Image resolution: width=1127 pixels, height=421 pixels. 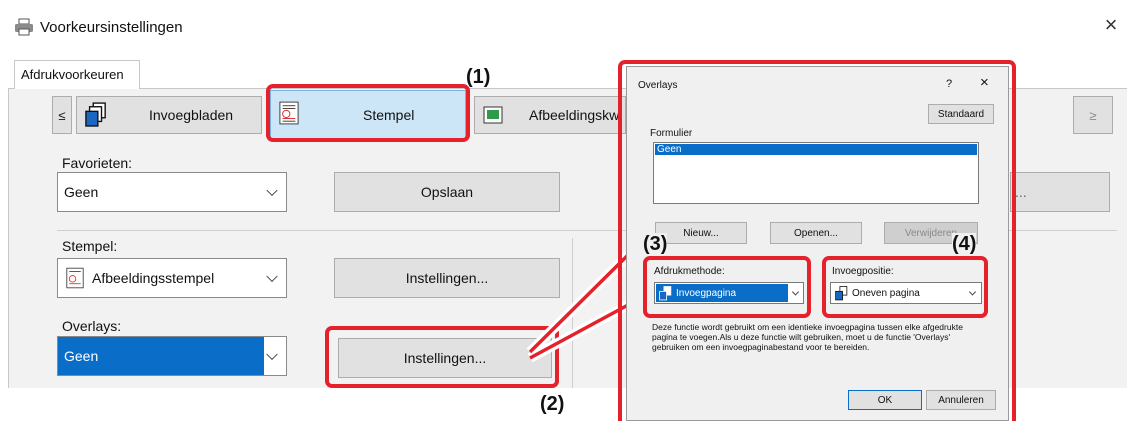 I want to click on invoegpositie-label: Invoegpositie:, so click(x=863, y=271).